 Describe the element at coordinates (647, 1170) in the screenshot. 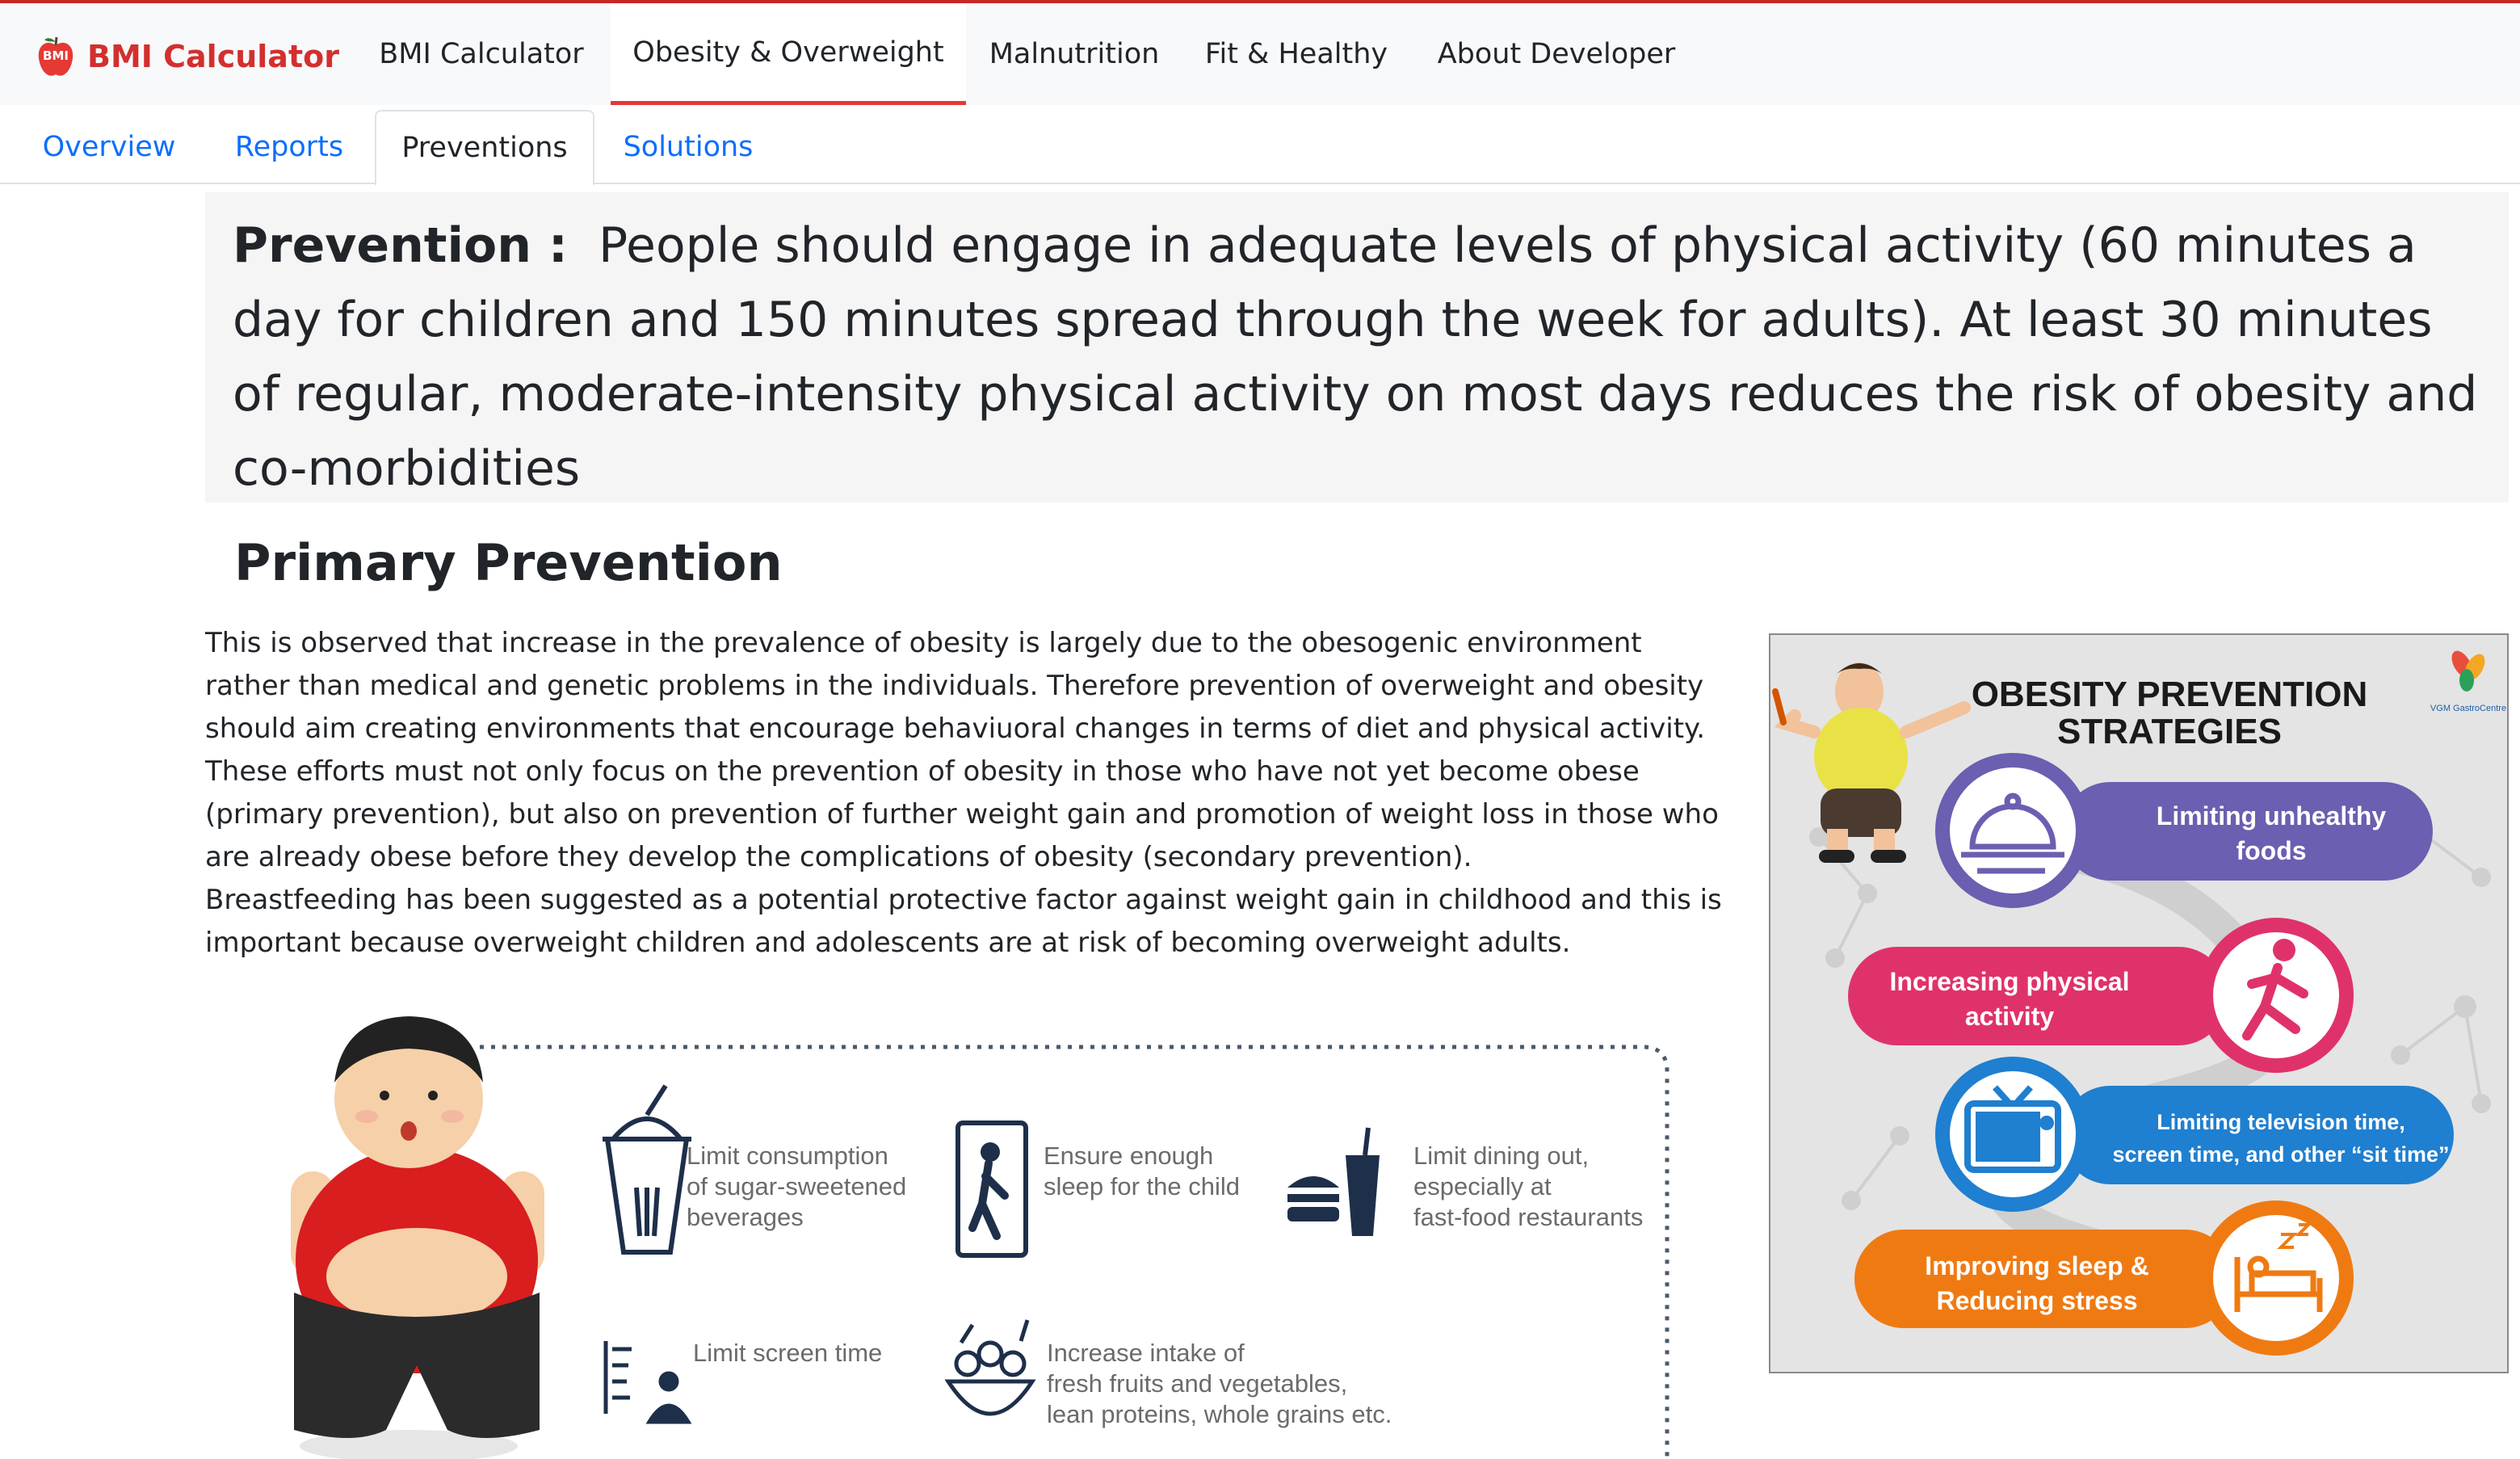

I see `drink-cup-icon` at that location.